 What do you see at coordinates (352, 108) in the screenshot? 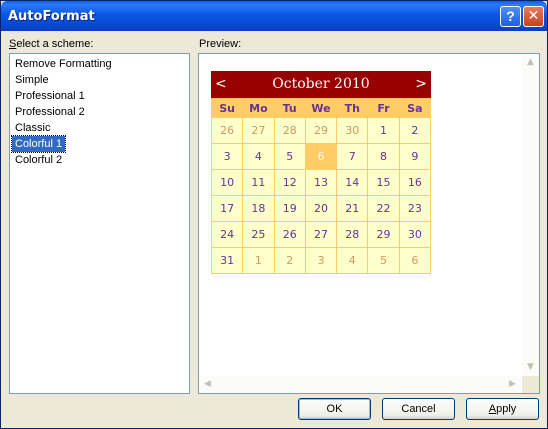
I see `weekday-header: Th` at bounding box center [352, 108].